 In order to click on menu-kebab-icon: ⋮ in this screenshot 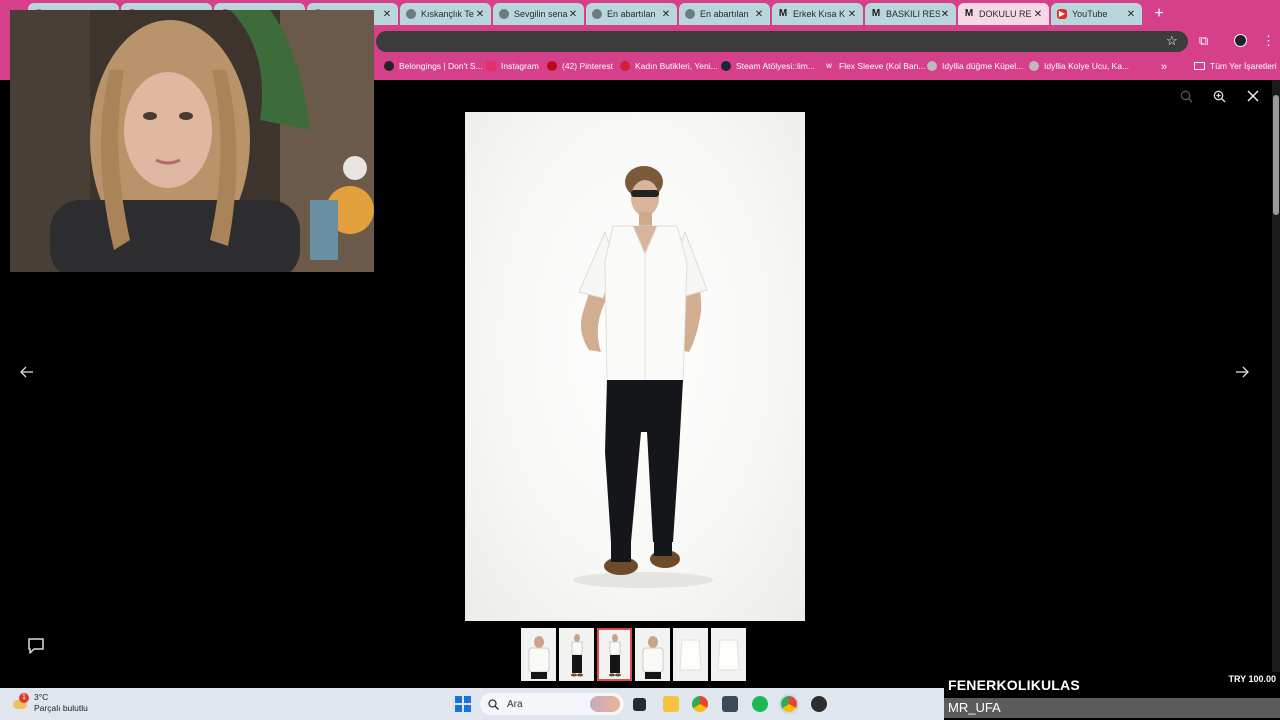, I will do `click(1268, 41)`.